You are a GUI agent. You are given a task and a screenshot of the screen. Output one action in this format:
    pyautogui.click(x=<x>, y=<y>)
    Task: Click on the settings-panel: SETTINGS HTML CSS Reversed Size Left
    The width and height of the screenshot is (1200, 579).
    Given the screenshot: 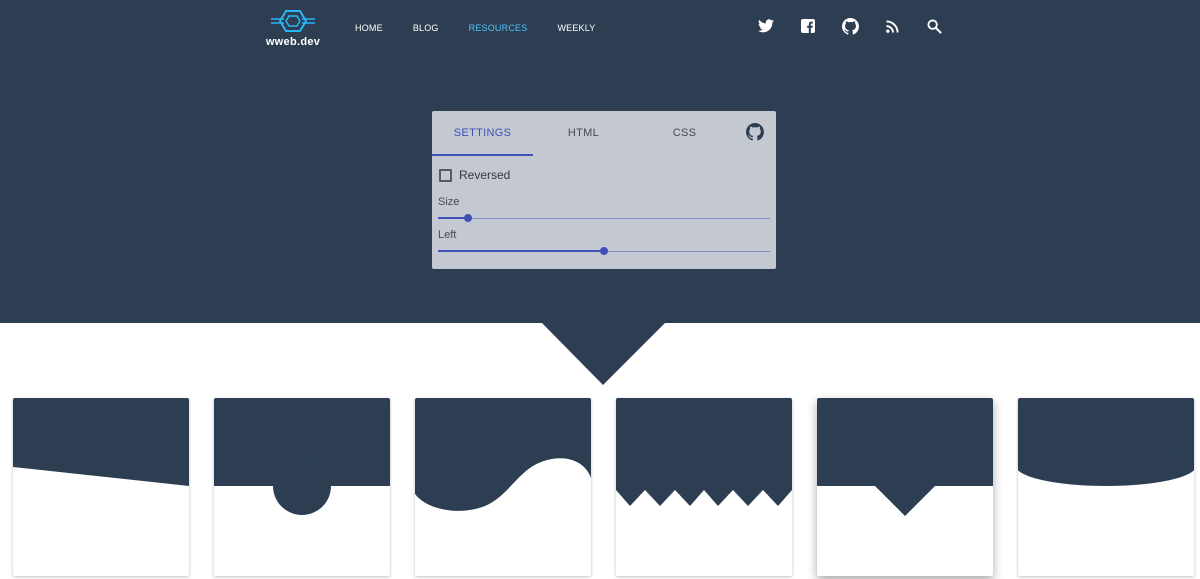 What is the action you would take?
    pyautogui.click(x=604, y=190)
    